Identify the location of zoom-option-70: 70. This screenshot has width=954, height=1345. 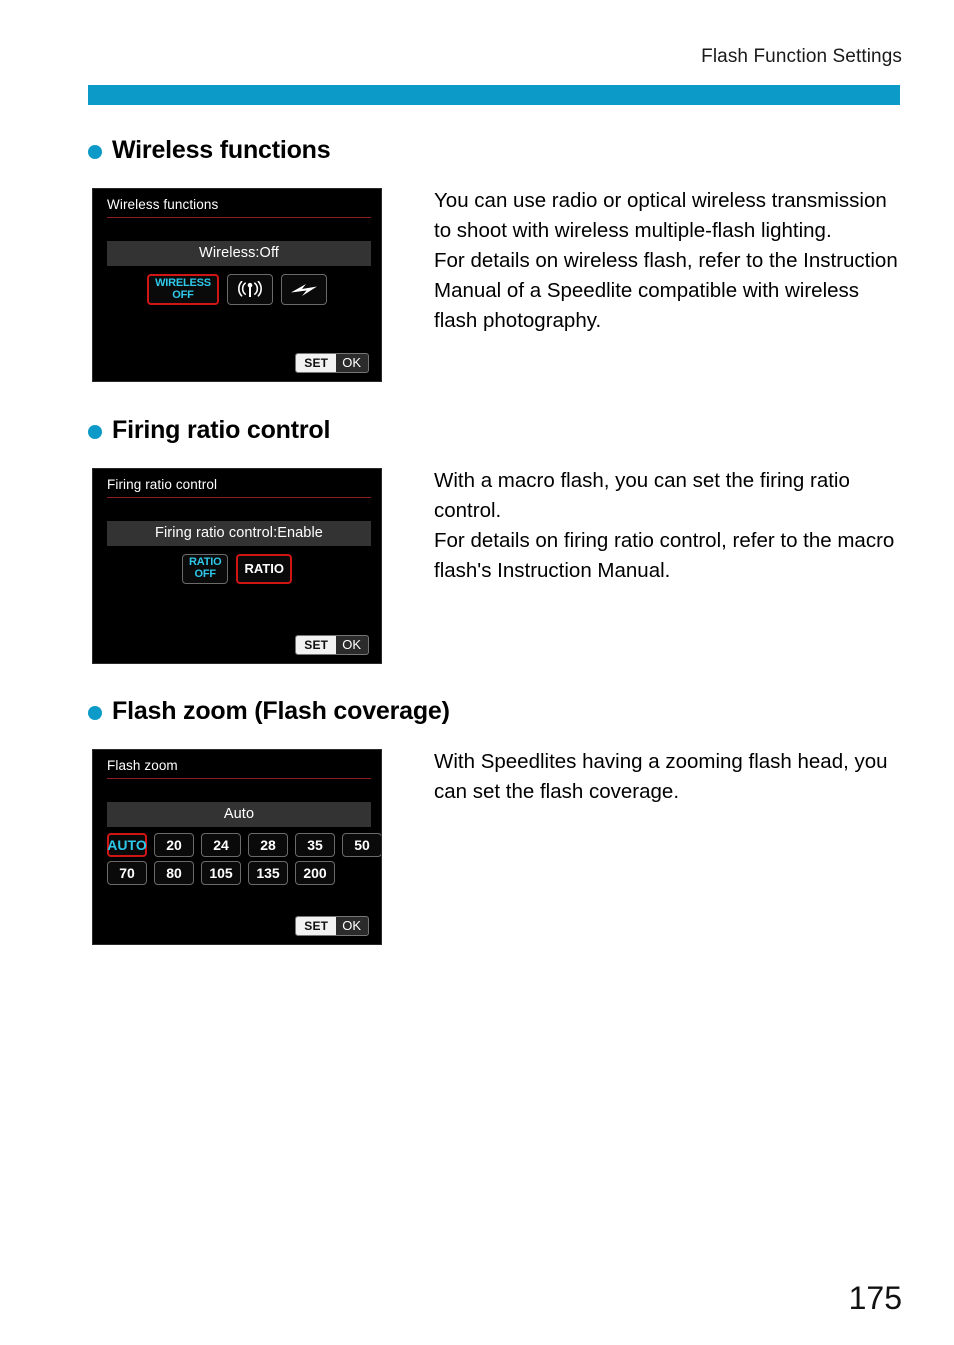
(127, 873).